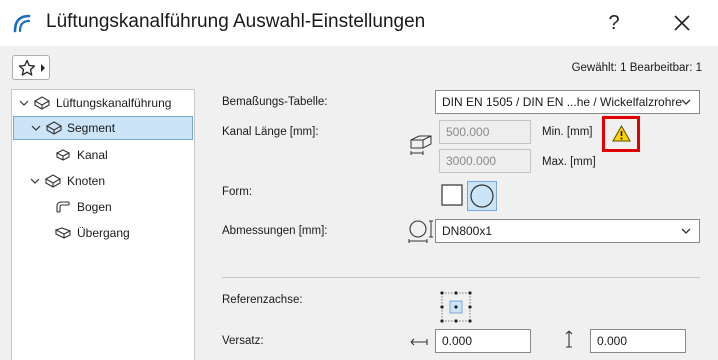 The width and height of the screenshot is (718, 360). I want to click on max-label: Max. [mm], so click(569, 162).